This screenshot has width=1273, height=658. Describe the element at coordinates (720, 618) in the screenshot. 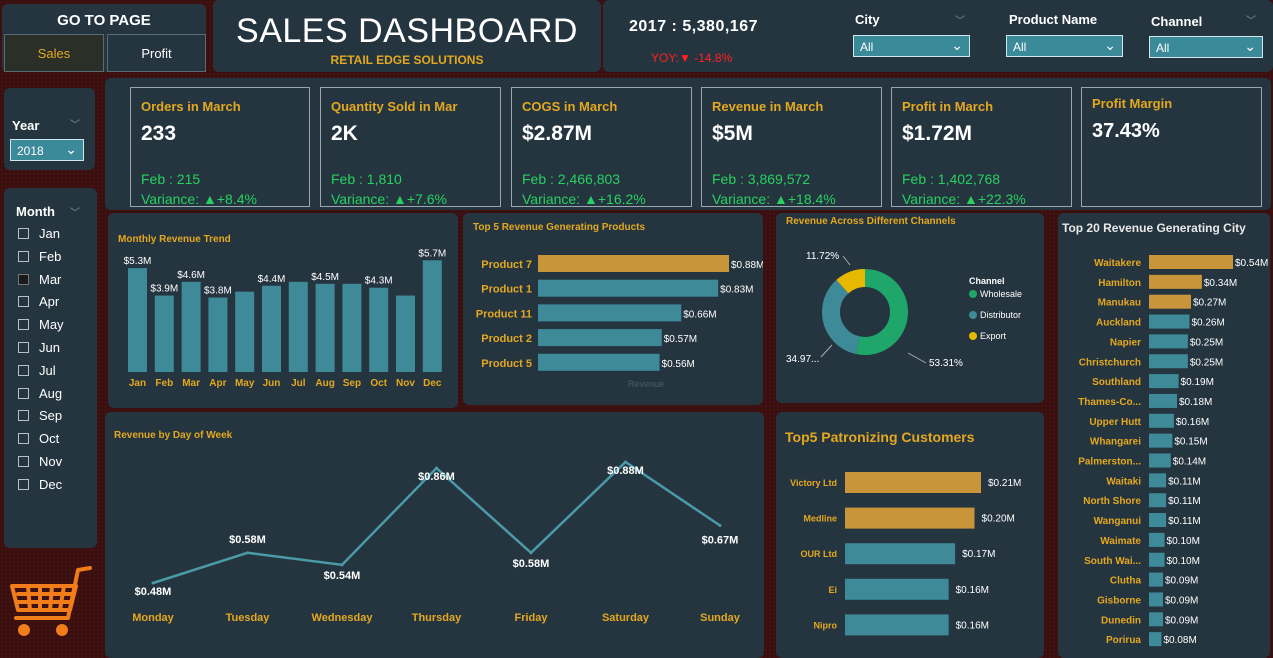

I see `tick-label: Sunday` at that location.